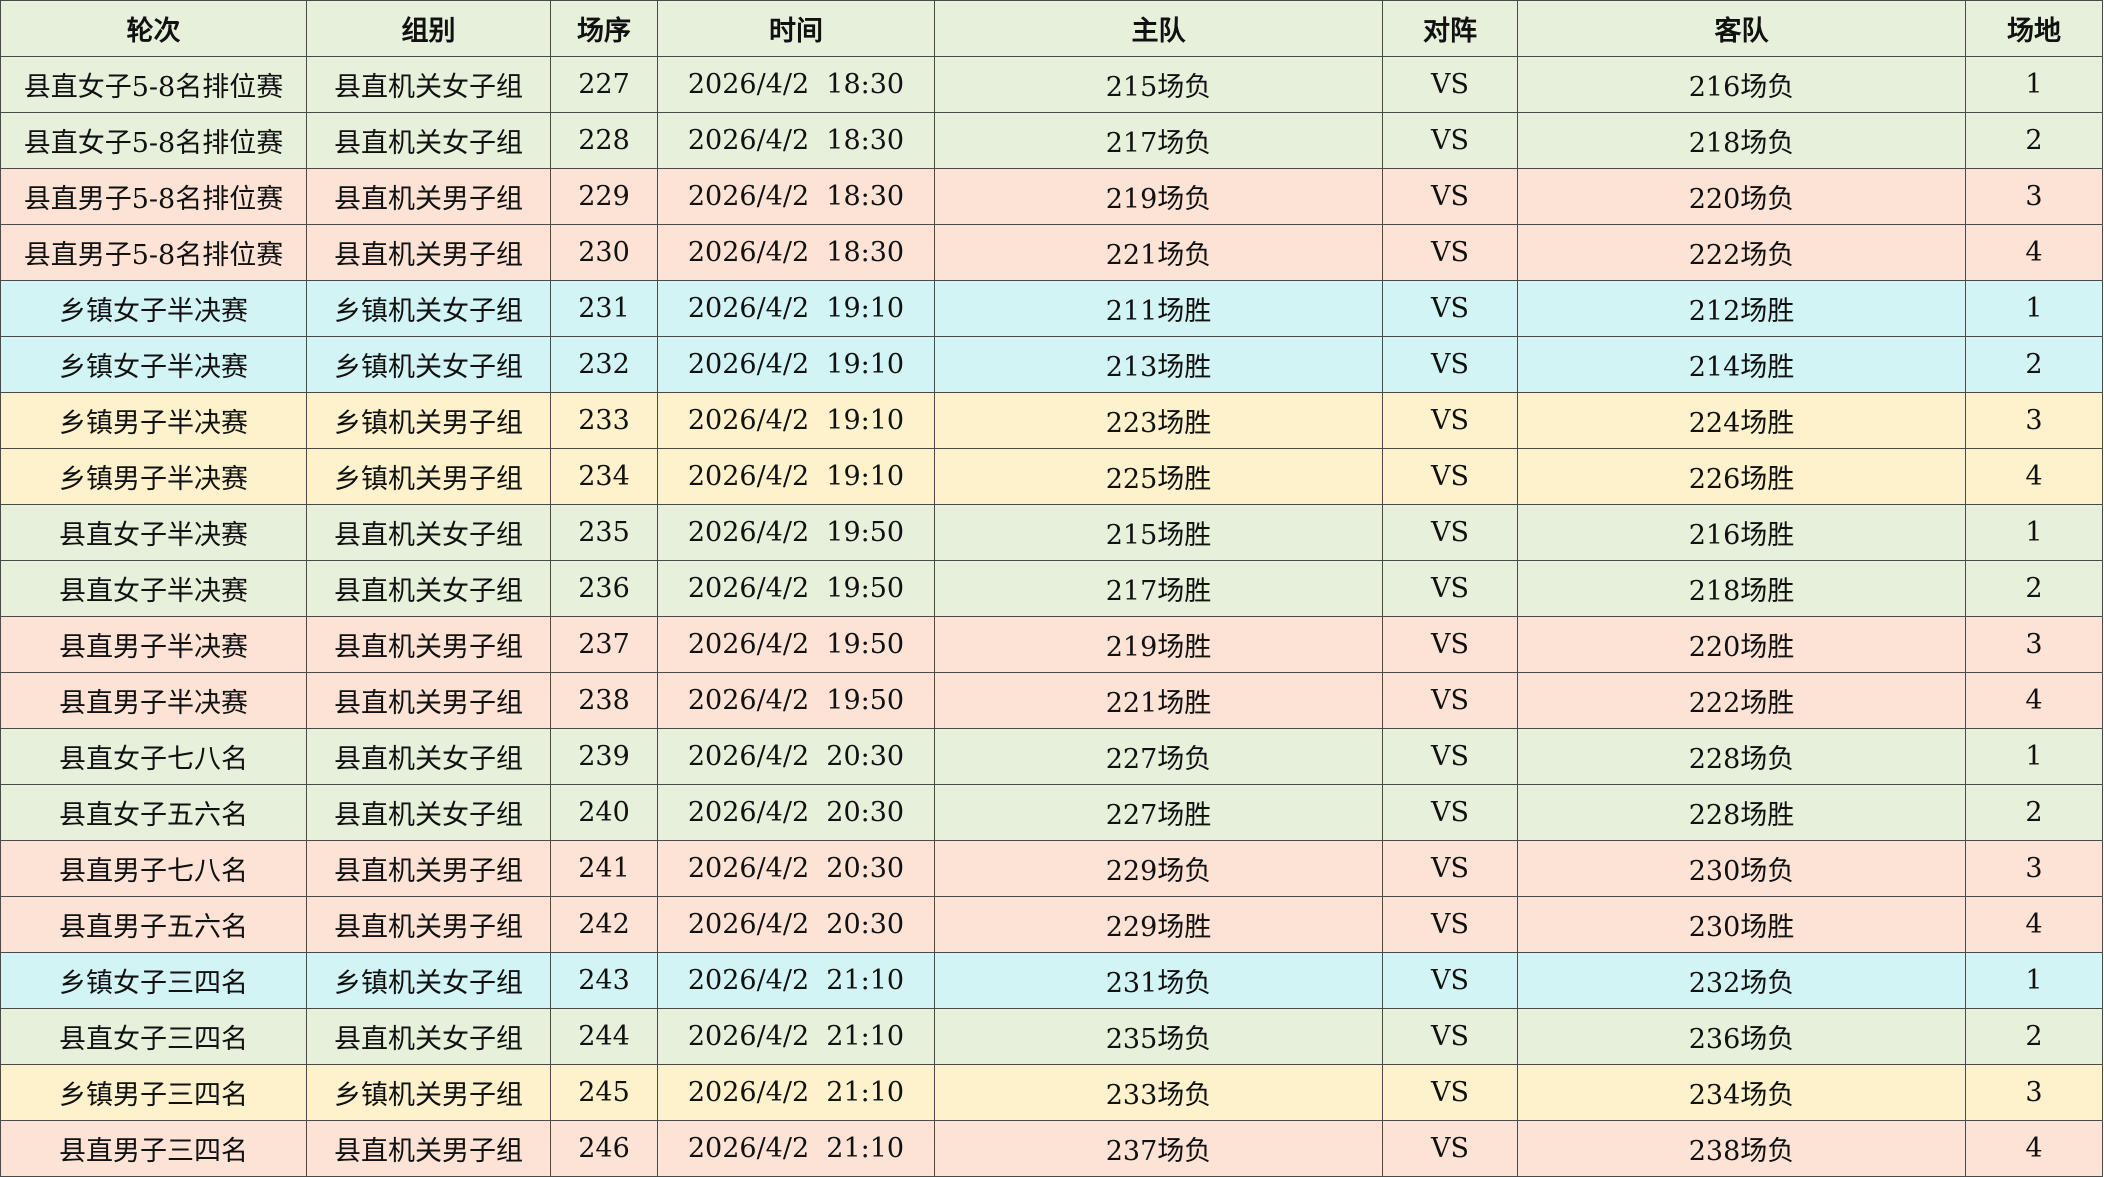 Image resolution: width=2104 pixels, height=1177 pixels. I want to click on header-match-no: 场序, so click(604, 28).